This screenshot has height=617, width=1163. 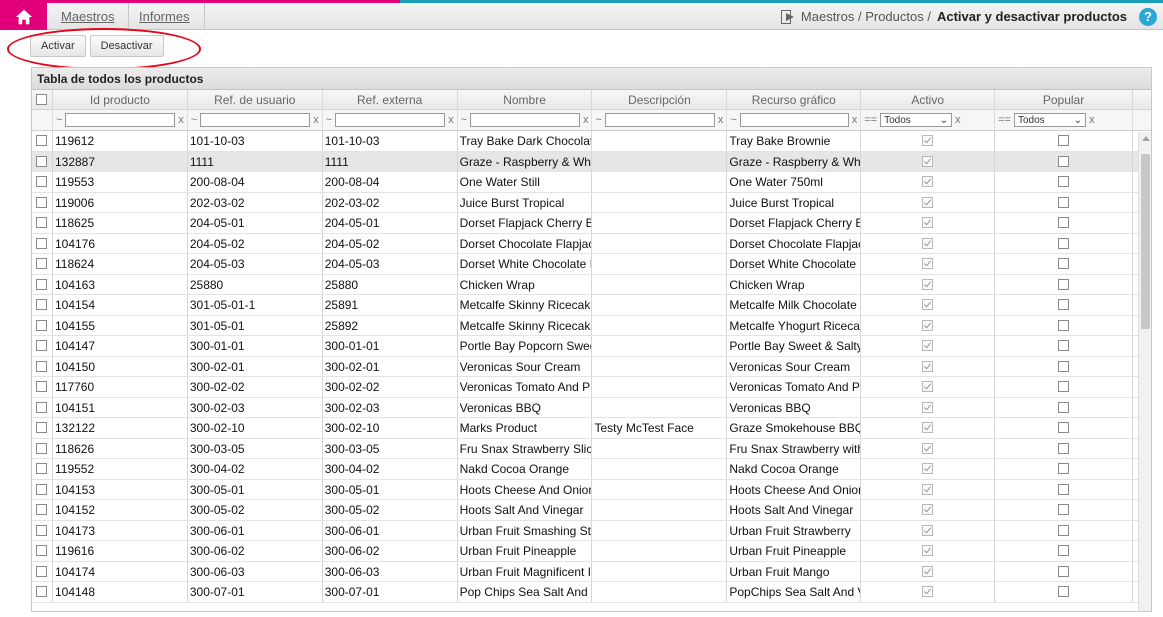 What do you see at coordinates (1064, 99) in the screenshot?
I see `col-popular: Popular` at bounding box center [1064, 99].